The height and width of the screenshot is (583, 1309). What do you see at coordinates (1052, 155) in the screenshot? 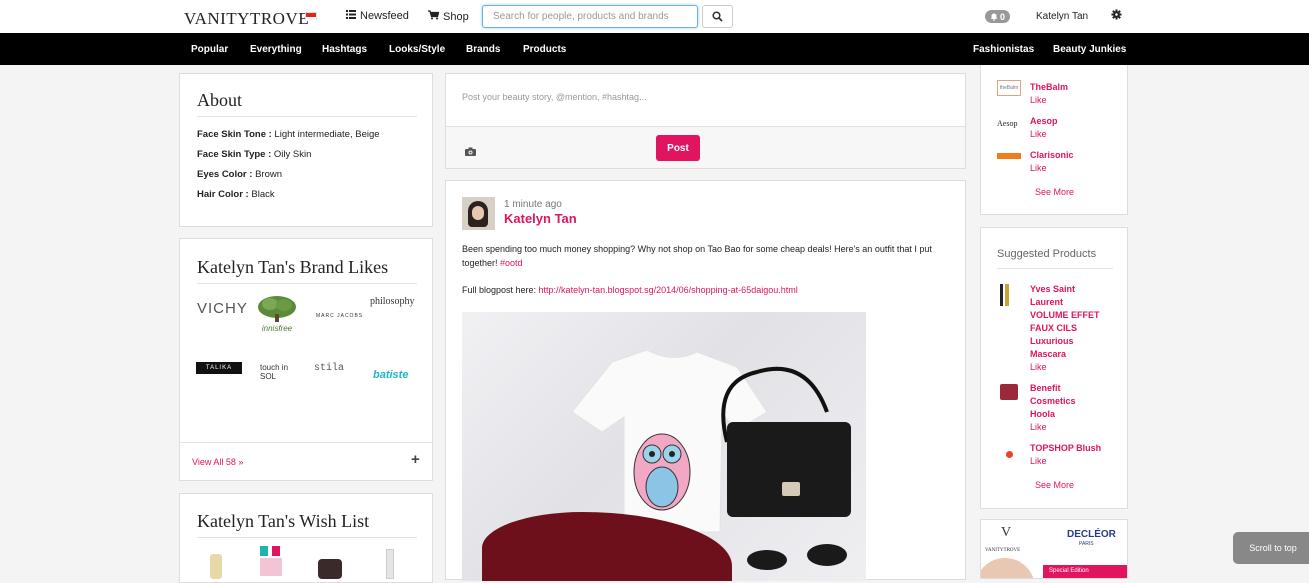
I see `liked-brand-name: Clarisonic` at bounding box center [1052, 155].